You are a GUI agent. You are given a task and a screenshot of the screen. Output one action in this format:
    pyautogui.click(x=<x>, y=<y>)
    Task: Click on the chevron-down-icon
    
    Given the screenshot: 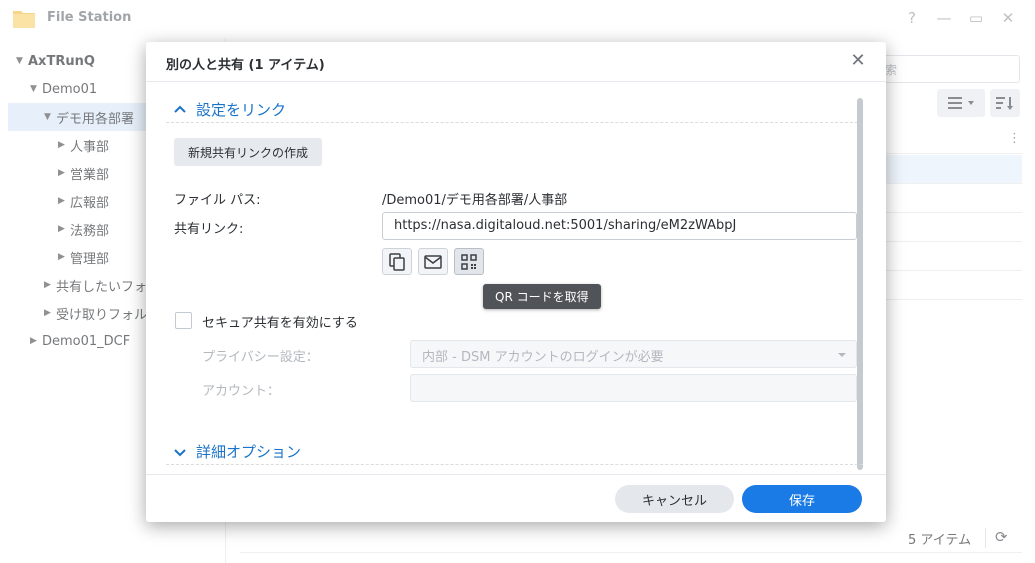 What is the action you would take?
    pyautogui.click(x=180, y=452)
    